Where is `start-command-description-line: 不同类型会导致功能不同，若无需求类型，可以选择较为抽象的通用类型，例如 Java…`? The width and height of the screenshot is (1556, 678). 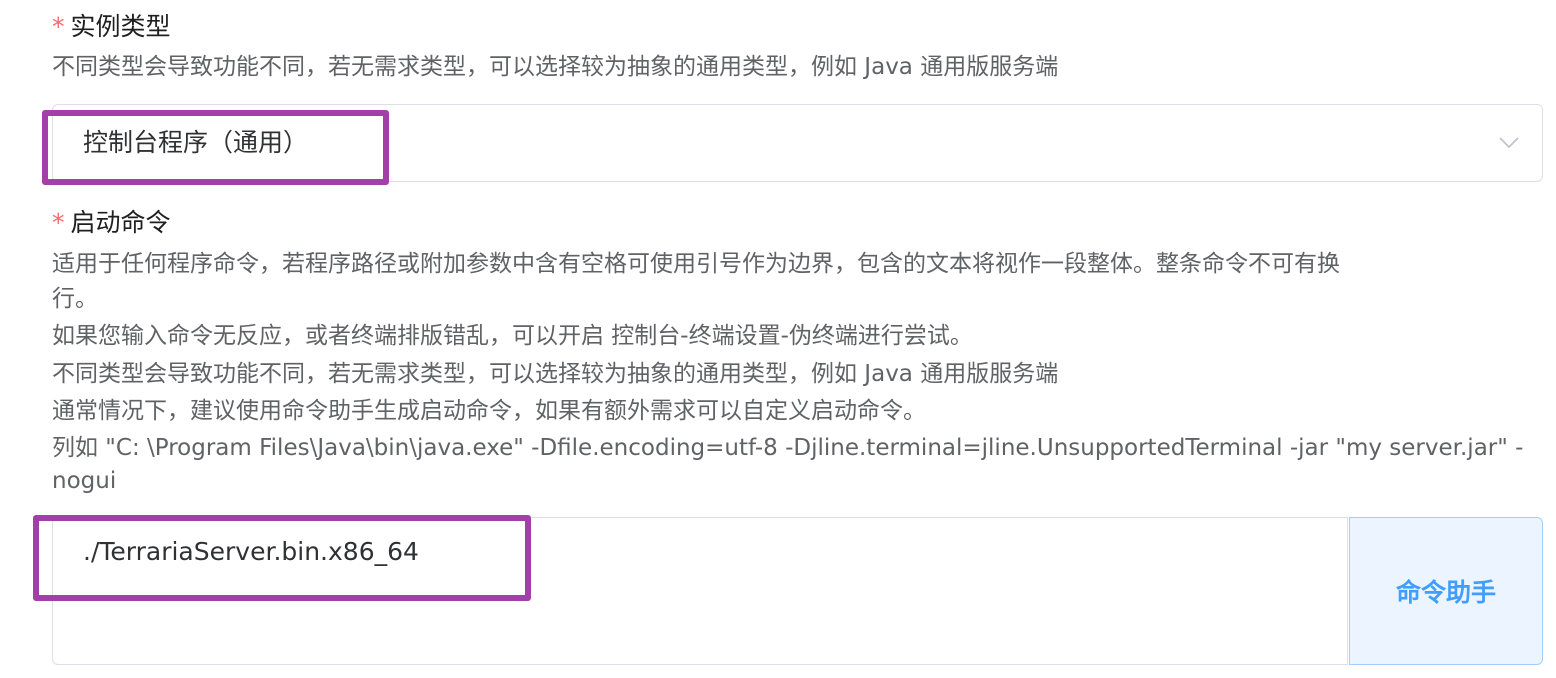
start-command-description-line: 不同类型会导致功能不同，若无需求类型，可以选择较为抽象的通用类型，例如 Java… is located at coordinates (555, 374).